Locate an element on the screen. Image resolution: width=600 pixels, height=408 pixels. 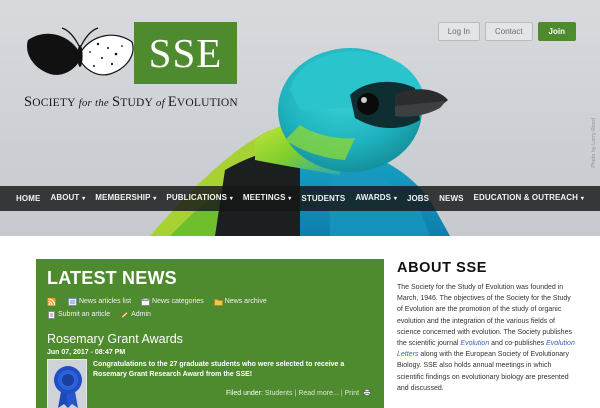
nav-item-home: HOME is located at coordinates (28, 198).